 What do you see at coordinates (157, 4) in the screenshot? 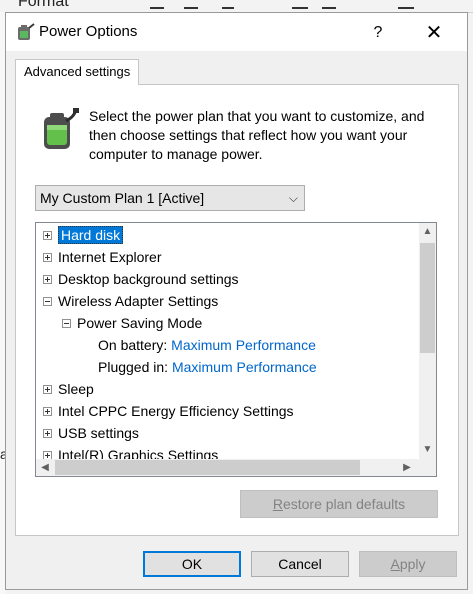
I see `list-icon` at bounding box center [157, 4].